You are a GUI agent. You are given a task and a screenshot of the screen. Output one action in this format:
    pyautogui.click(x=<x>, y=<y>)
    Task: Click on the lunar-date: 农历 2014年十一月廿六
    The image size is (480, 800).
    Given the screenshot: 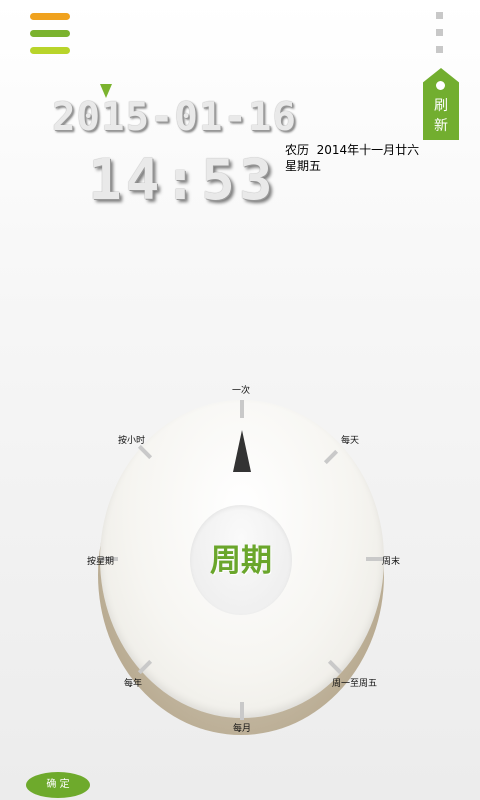 What is the action you would take?
    pyautogui.click(x=352, y=150)
    